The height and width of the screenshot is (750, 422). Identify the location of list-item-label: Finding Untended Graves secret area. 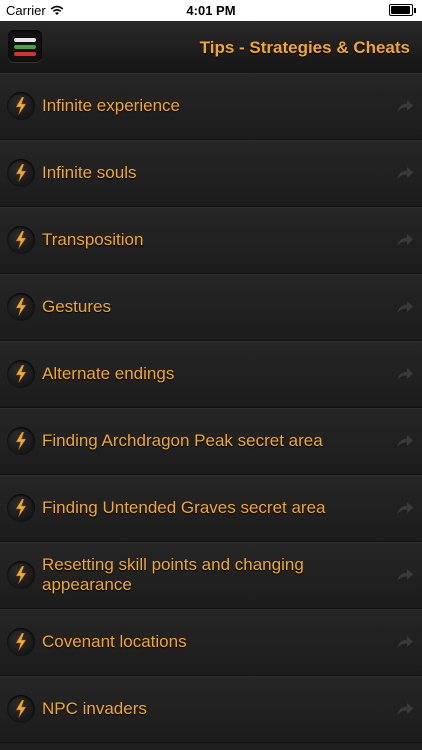
(184, 507).